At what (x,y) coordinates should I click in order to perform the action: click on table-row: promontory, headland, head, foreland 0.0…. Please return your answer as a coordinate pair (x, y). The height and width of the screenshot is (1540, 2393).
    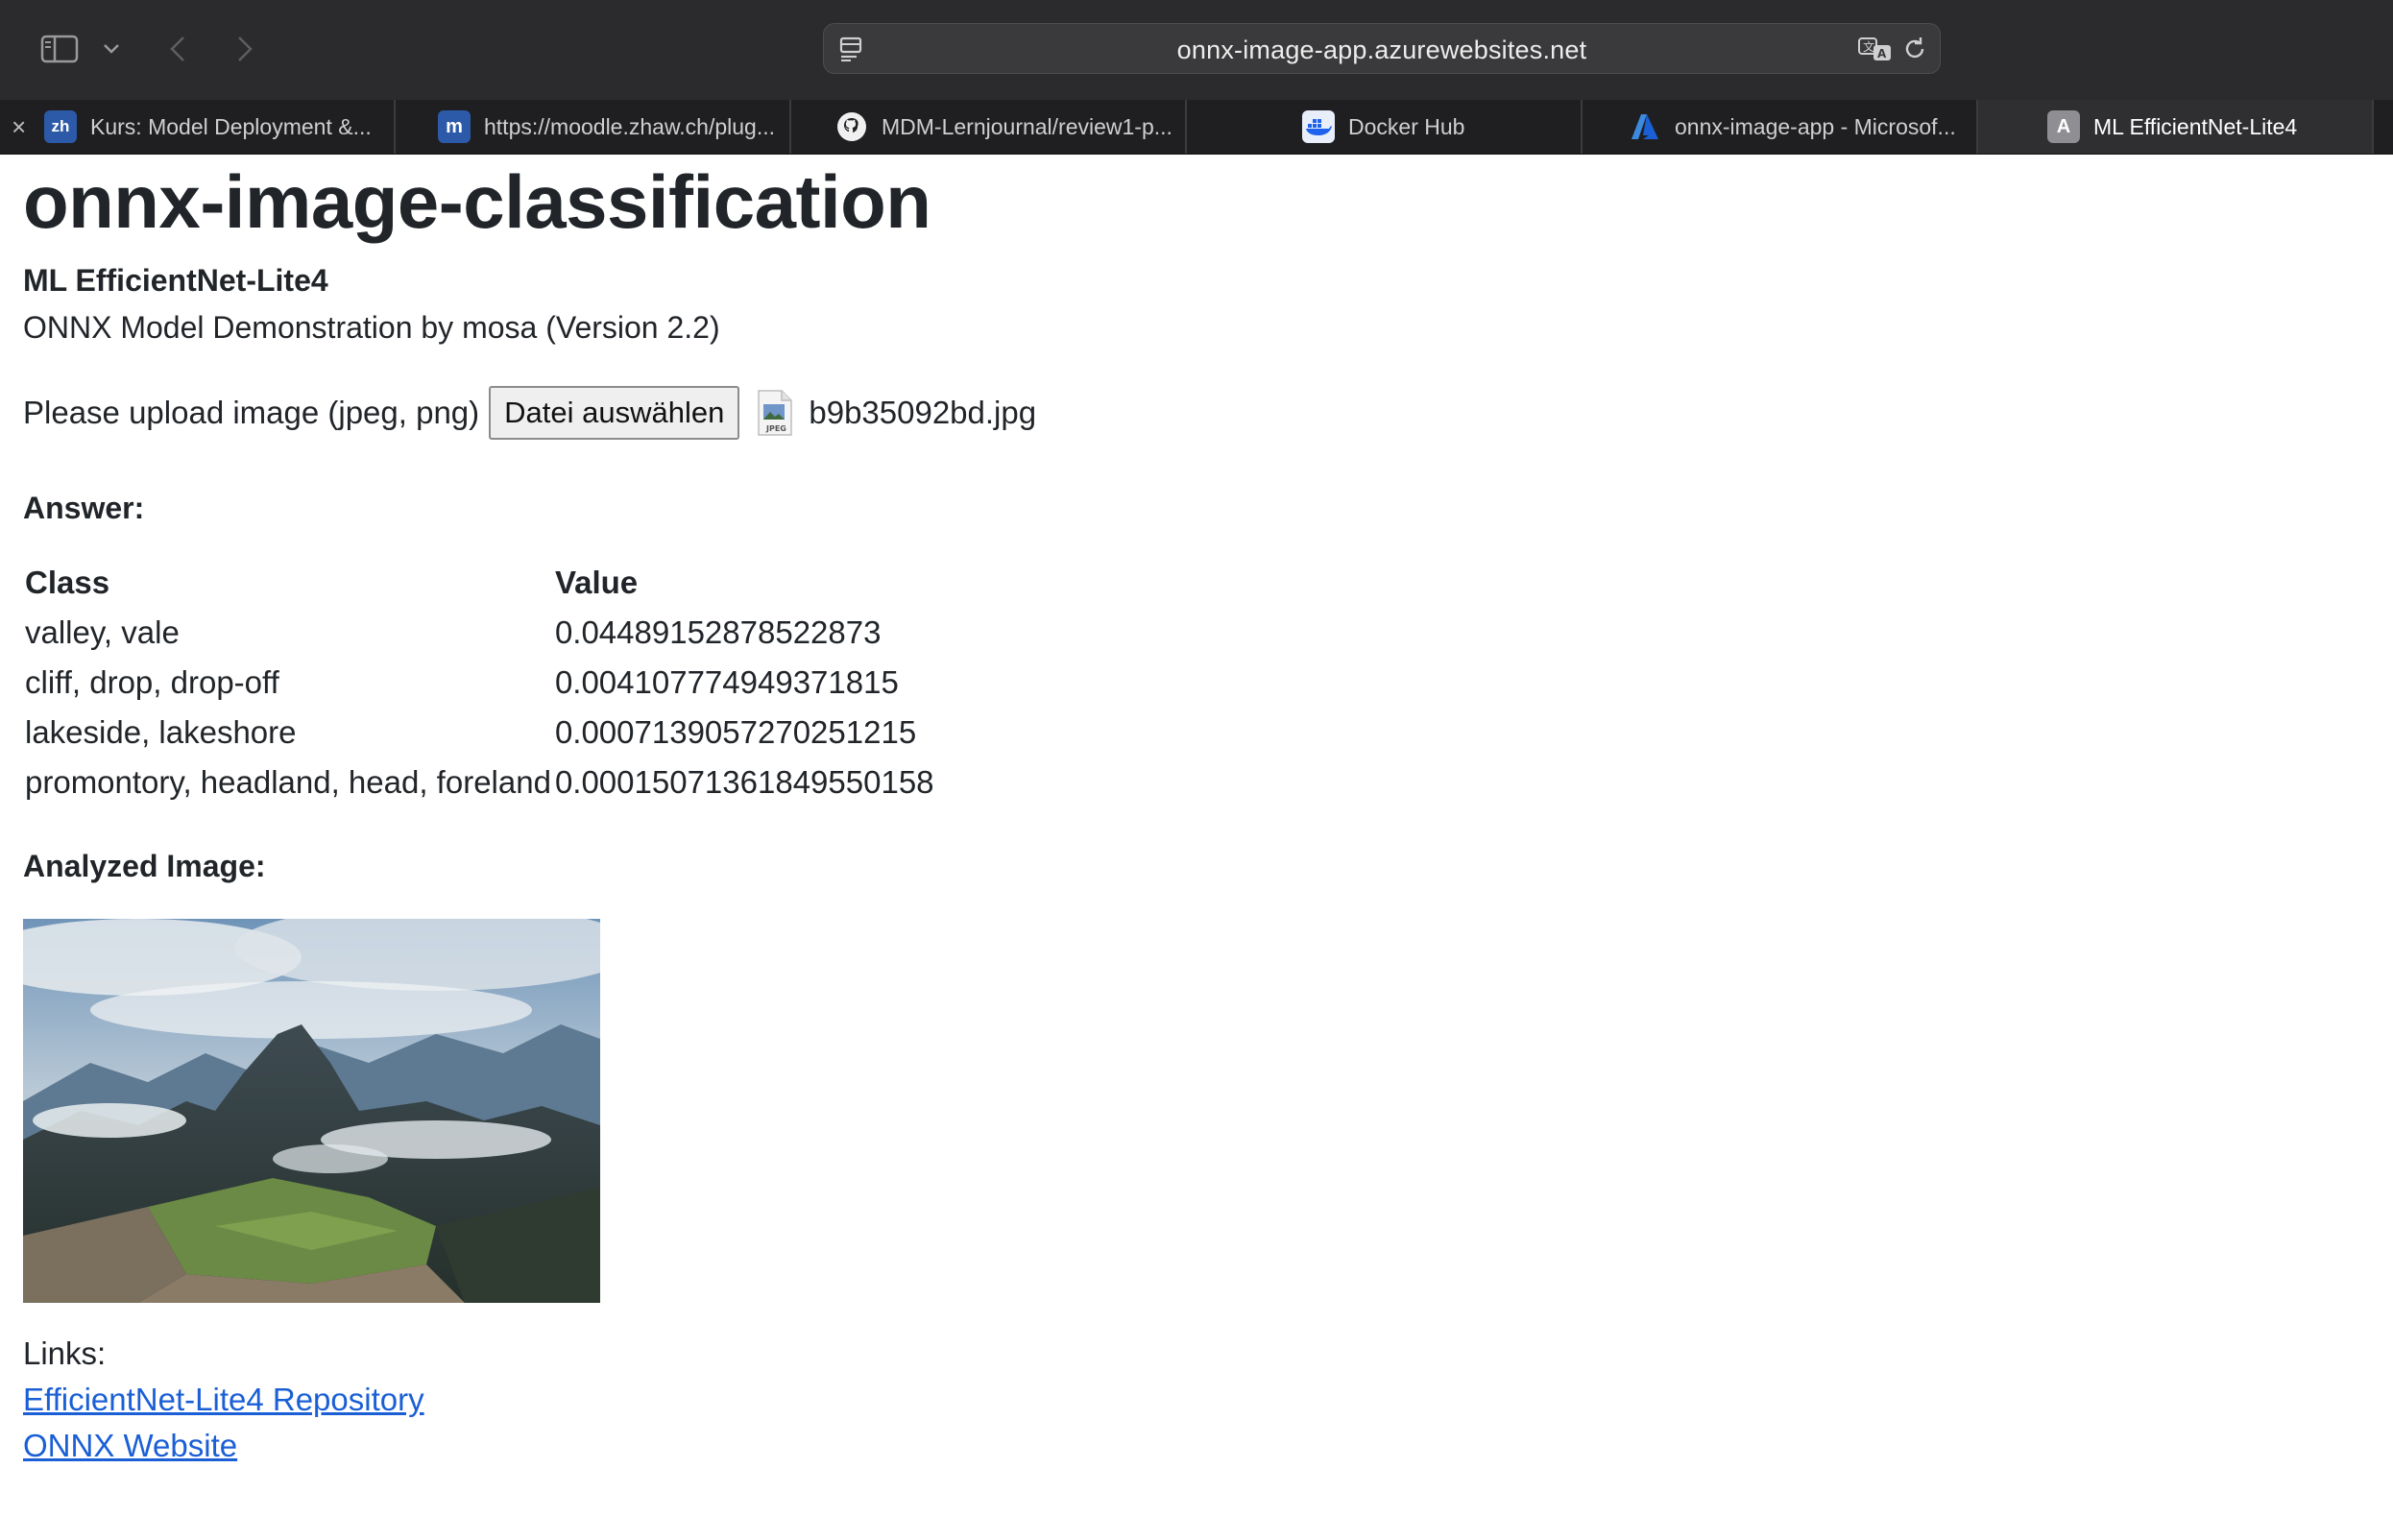
    Looking at the image, I should click on (479, 783).